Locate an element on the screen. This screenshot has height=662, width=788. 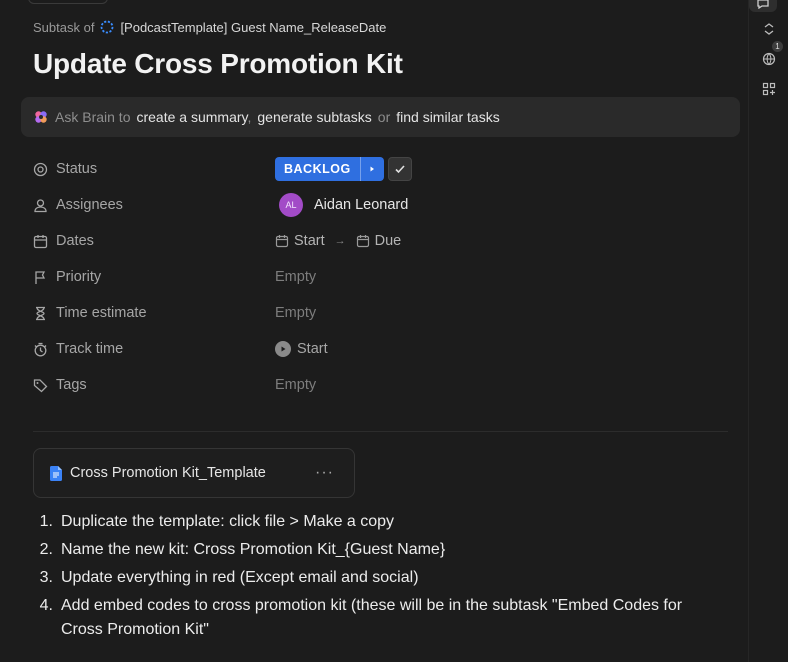
start-date-label: Start is located at coordinates (309, 241).